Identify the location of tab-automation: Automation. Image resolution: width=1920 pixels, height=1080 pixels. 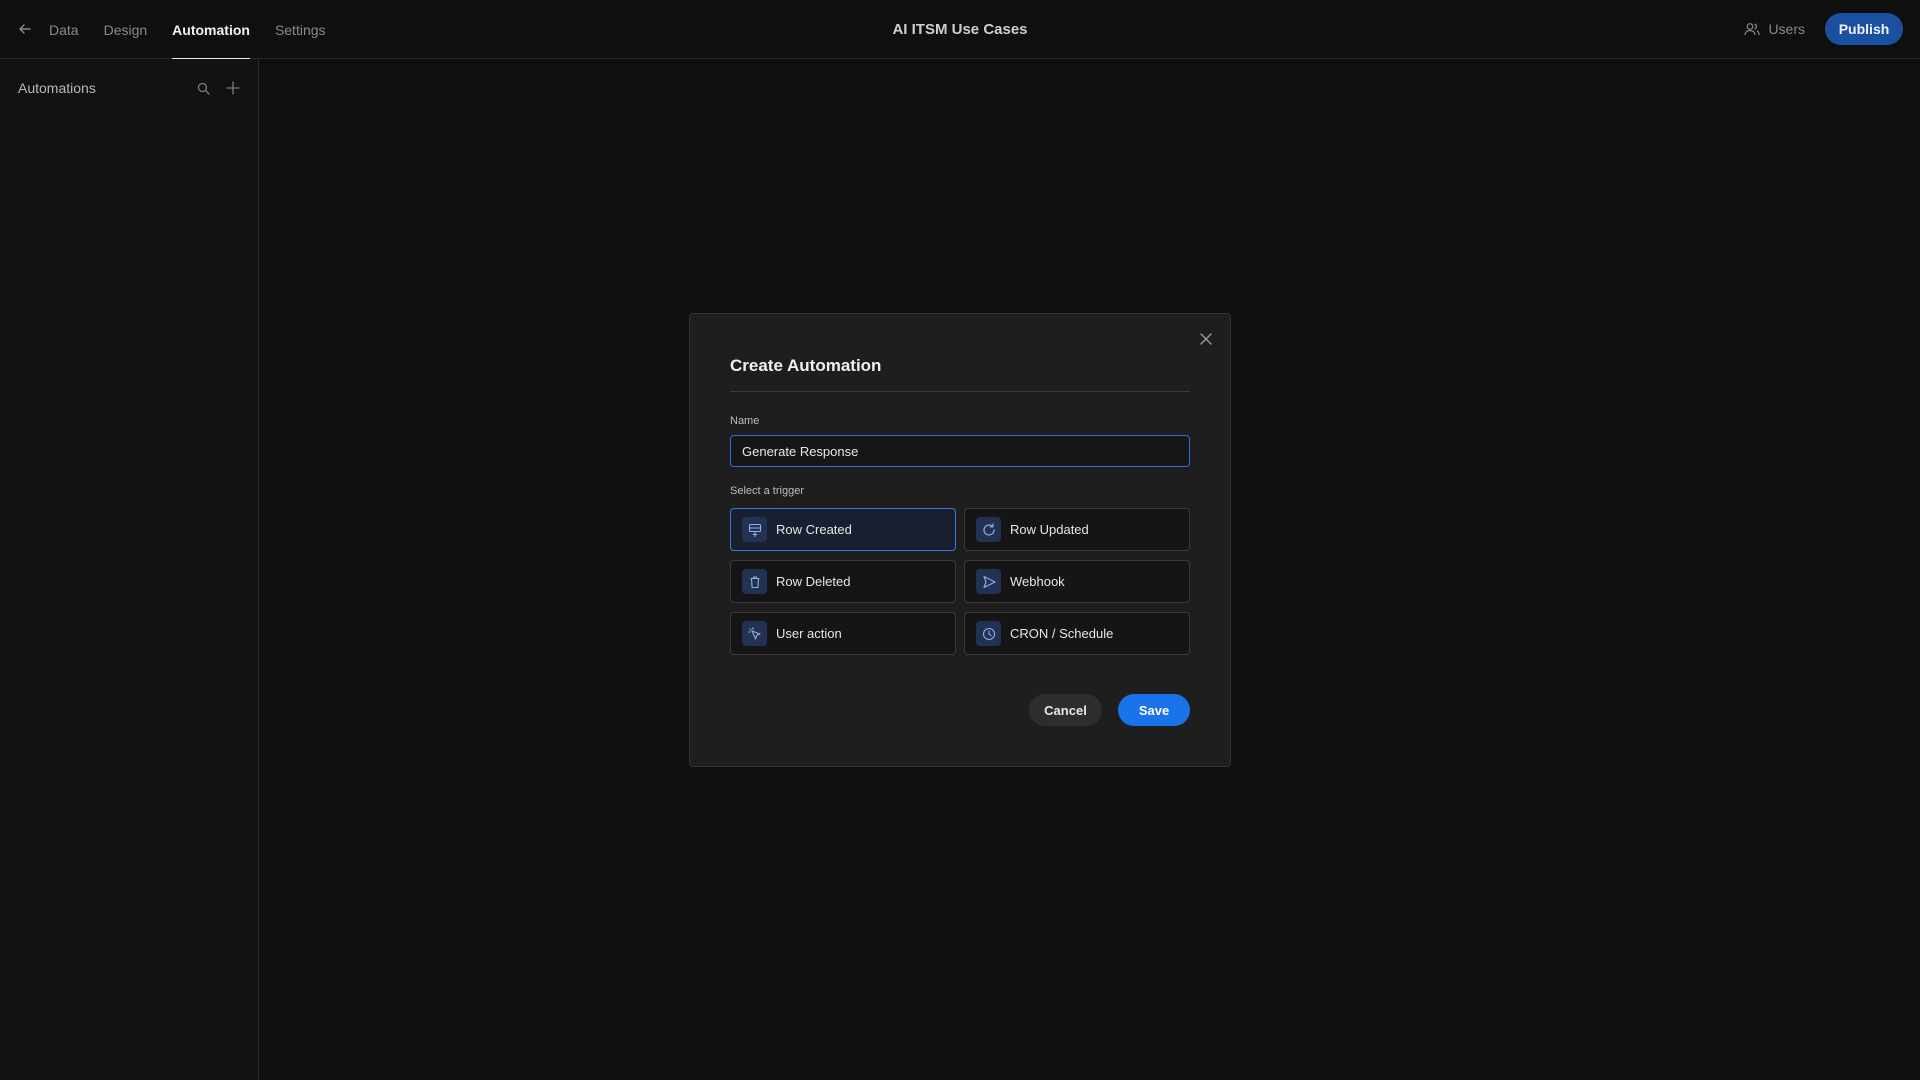
(211, 30).